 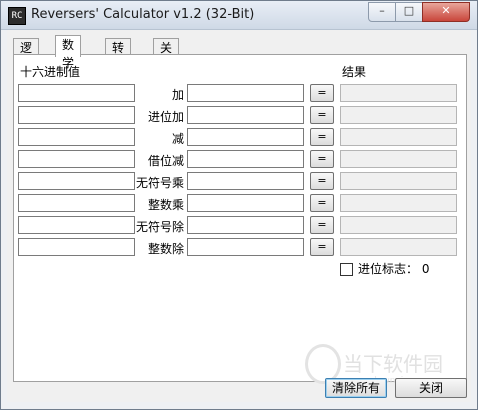 I want to click on clear-all-button: 清除所有, so click(x=356, y=388).